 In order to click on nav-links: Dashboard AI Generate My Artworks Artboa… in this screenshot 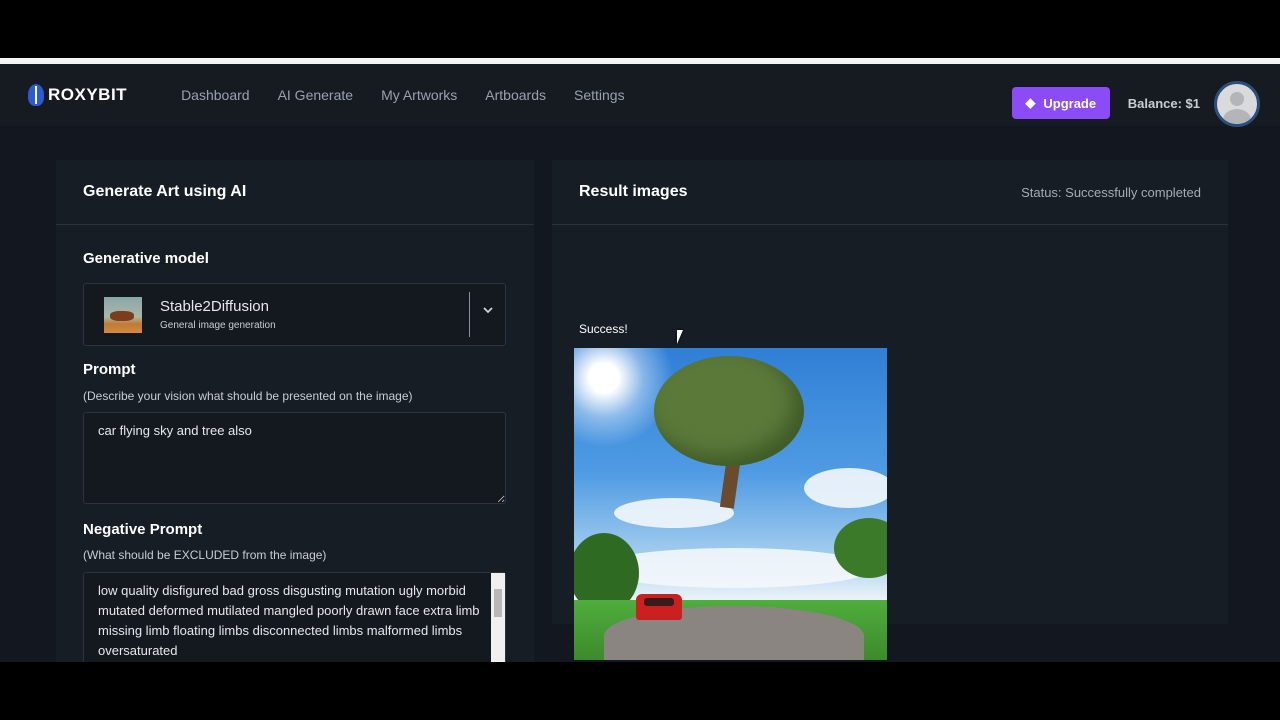, I will do `click(403, 95)`.